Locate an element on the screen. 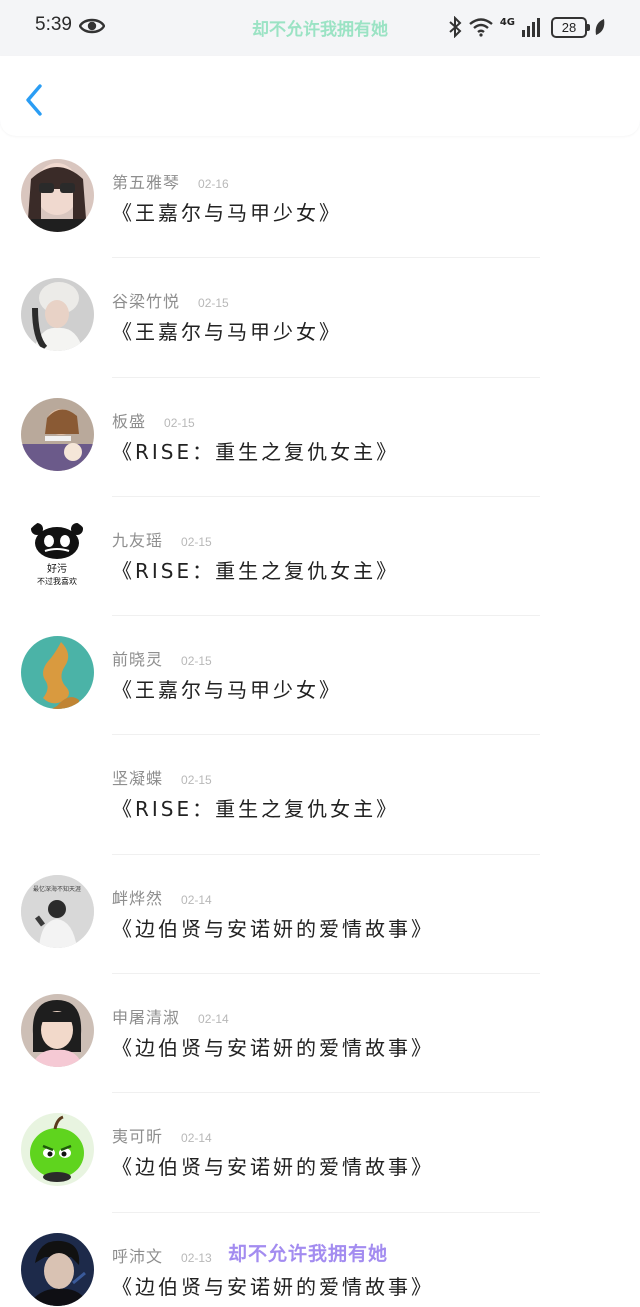  username: 板盛 is located at coordinates (129, 420).